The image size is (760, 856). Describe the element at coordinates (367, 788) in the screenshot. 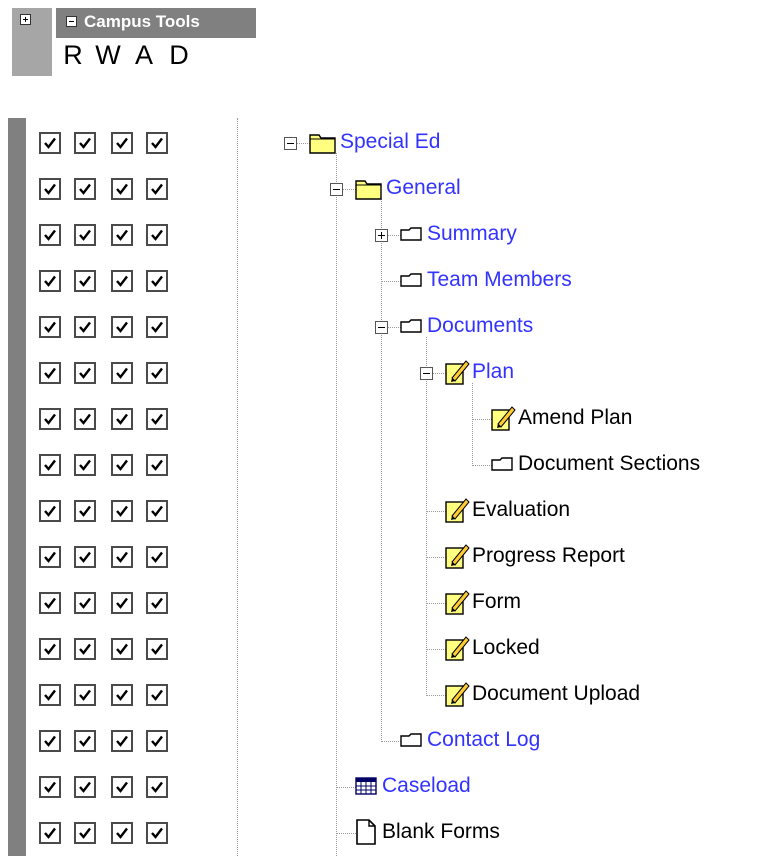

I see `grid-table-icon` at that location.